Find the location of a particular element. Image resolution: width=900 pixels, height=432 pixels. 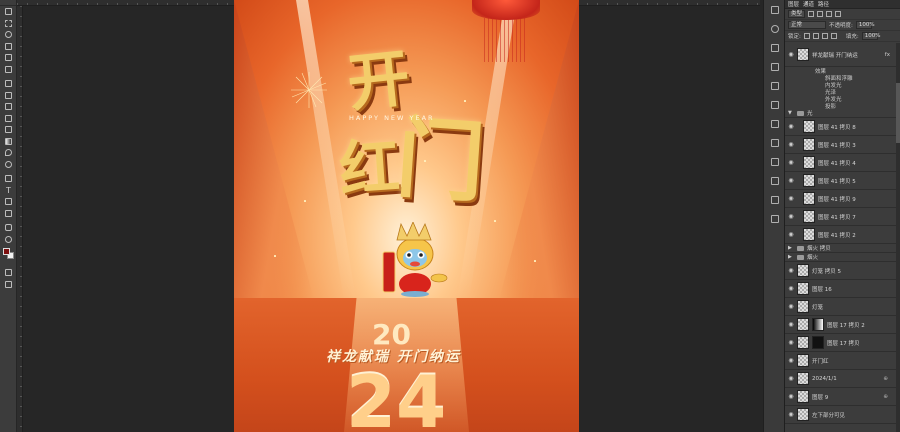

layer-light-5: ◉ 图层 41 拷贝 9 is located at coordinates (842, 199).